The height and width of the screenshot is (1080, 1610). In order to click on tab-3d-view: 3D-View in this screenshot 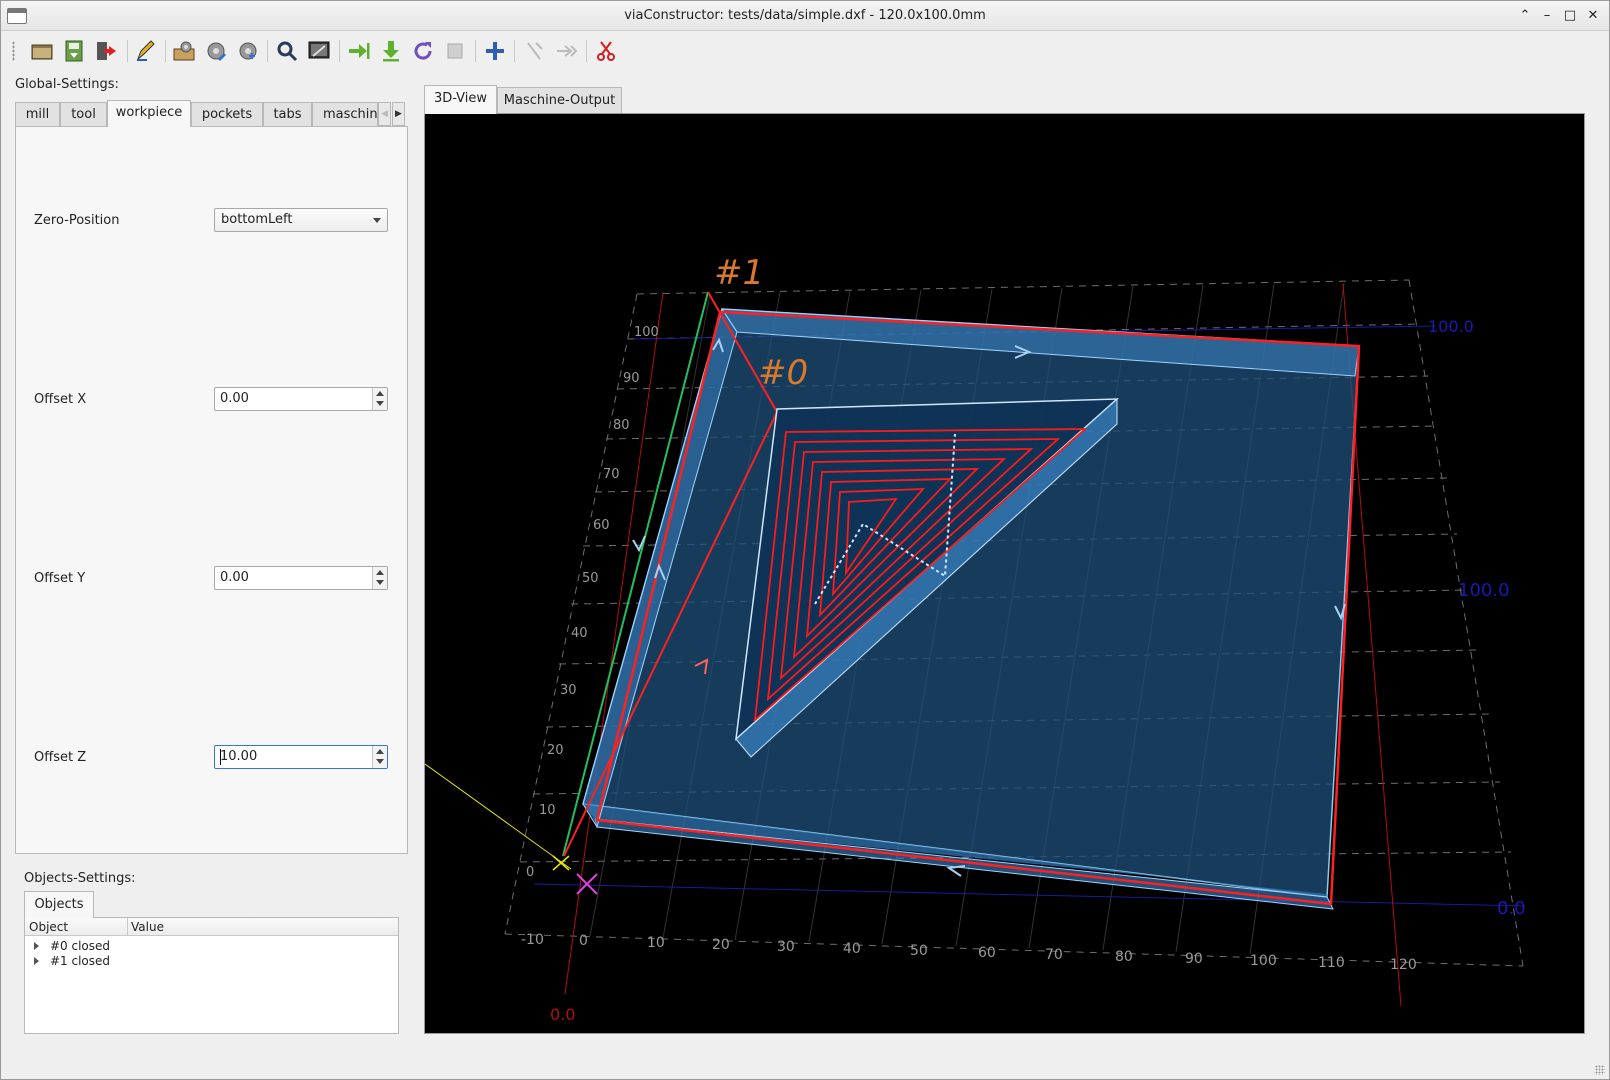, I will do `click(460, 99)`.